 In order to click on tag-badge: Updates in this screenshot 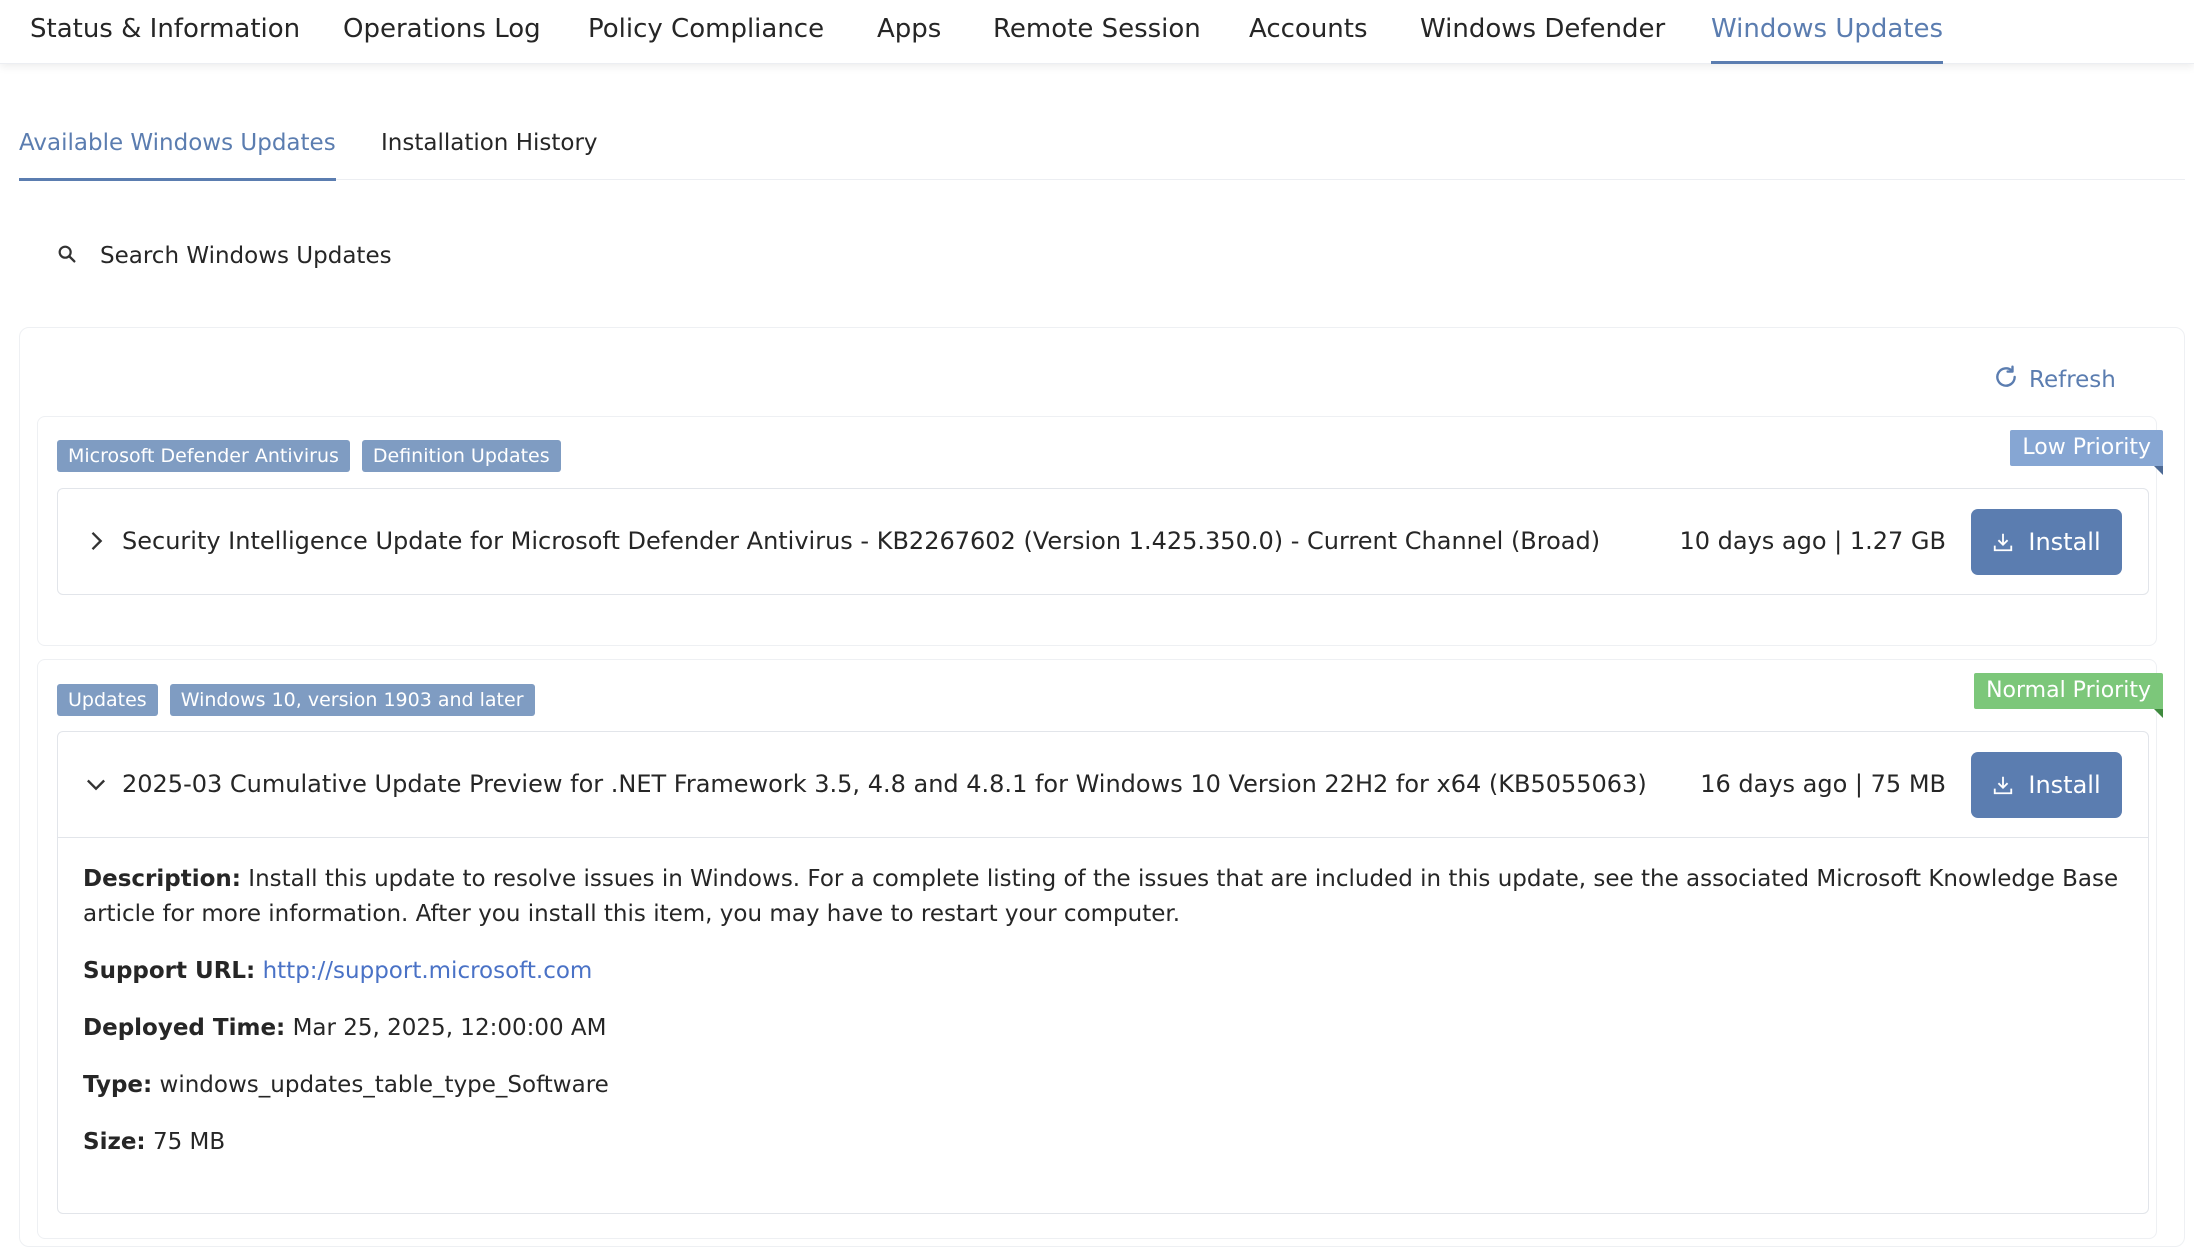, I will do `click(107, 700)`.